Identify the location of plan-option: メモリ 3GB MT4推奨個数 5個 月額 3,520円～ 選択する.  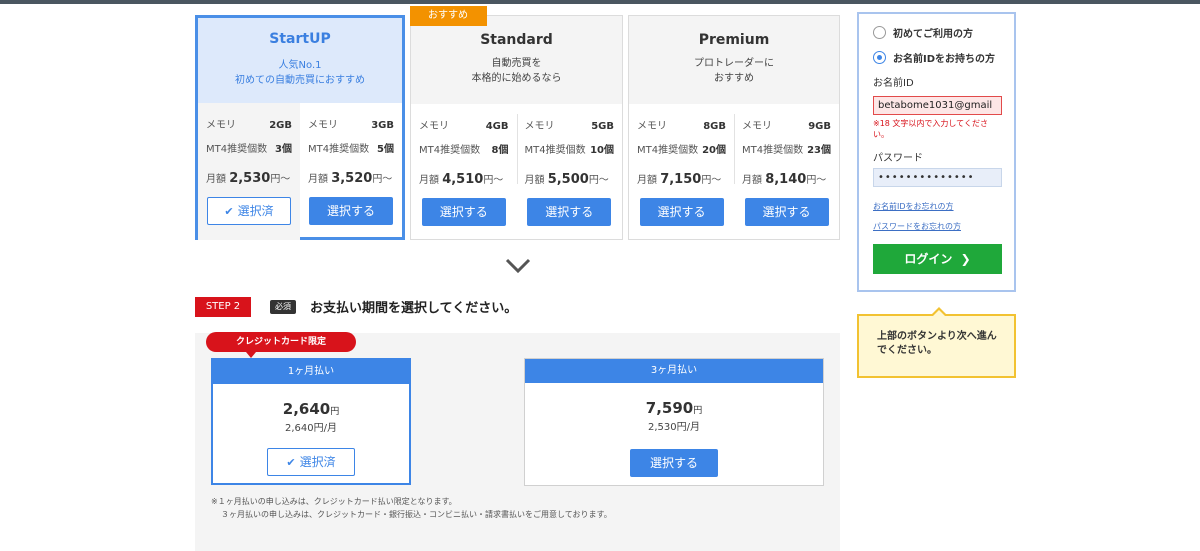
(351, 171).